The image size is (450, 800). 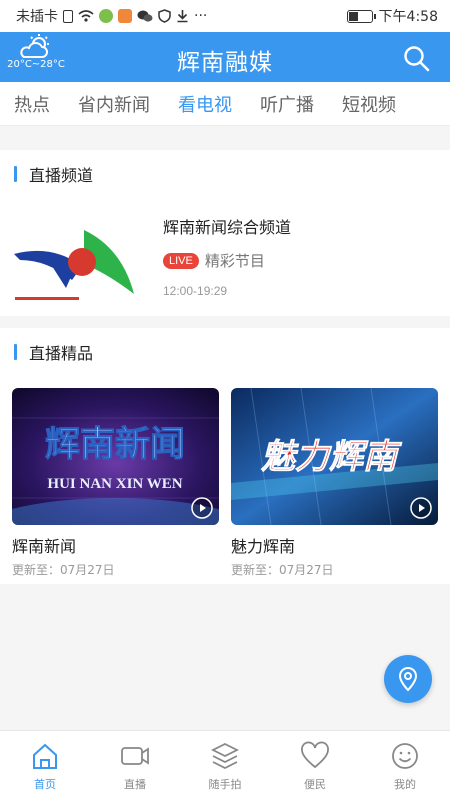 I want to click on clock: 下午4:58, so click(x=408, y=17).